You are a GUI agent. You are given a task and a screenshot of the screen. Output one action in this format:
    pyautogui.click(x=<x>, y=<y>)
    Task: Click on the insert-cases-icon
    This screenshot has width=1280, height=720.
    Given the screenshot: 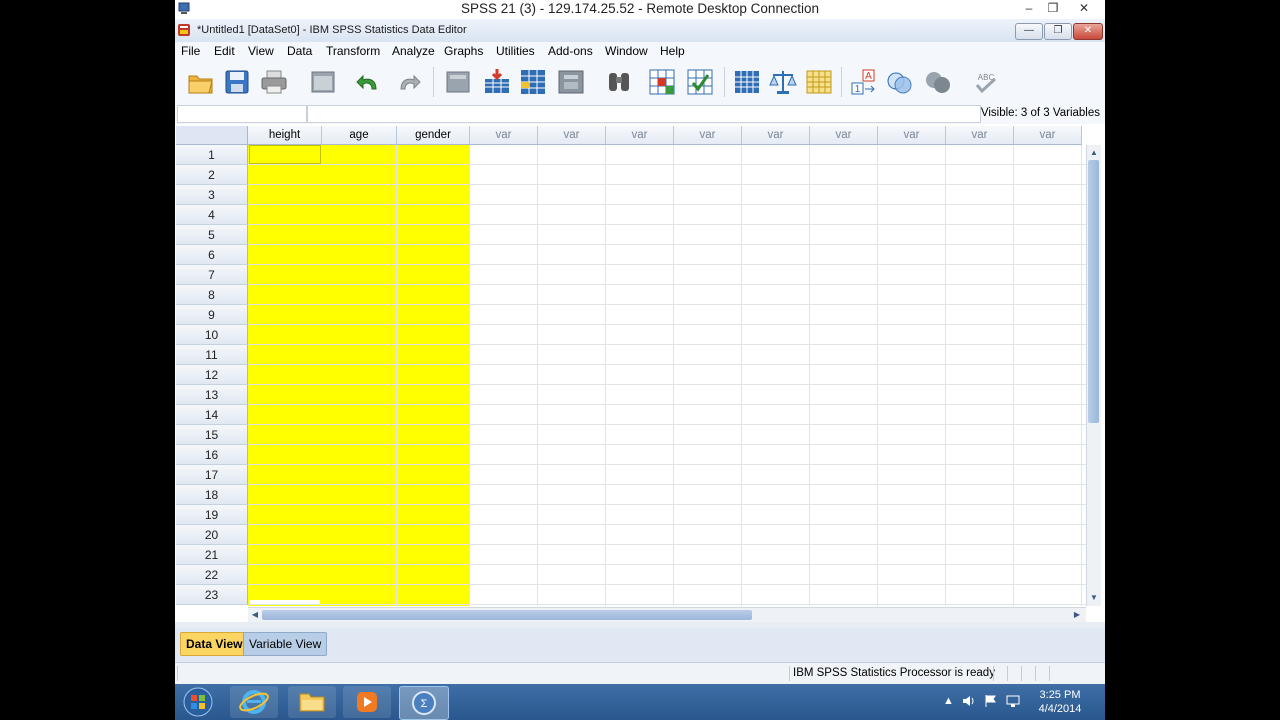 What is the action you would take?
    pyautogui.click(x=533, y=82)
    